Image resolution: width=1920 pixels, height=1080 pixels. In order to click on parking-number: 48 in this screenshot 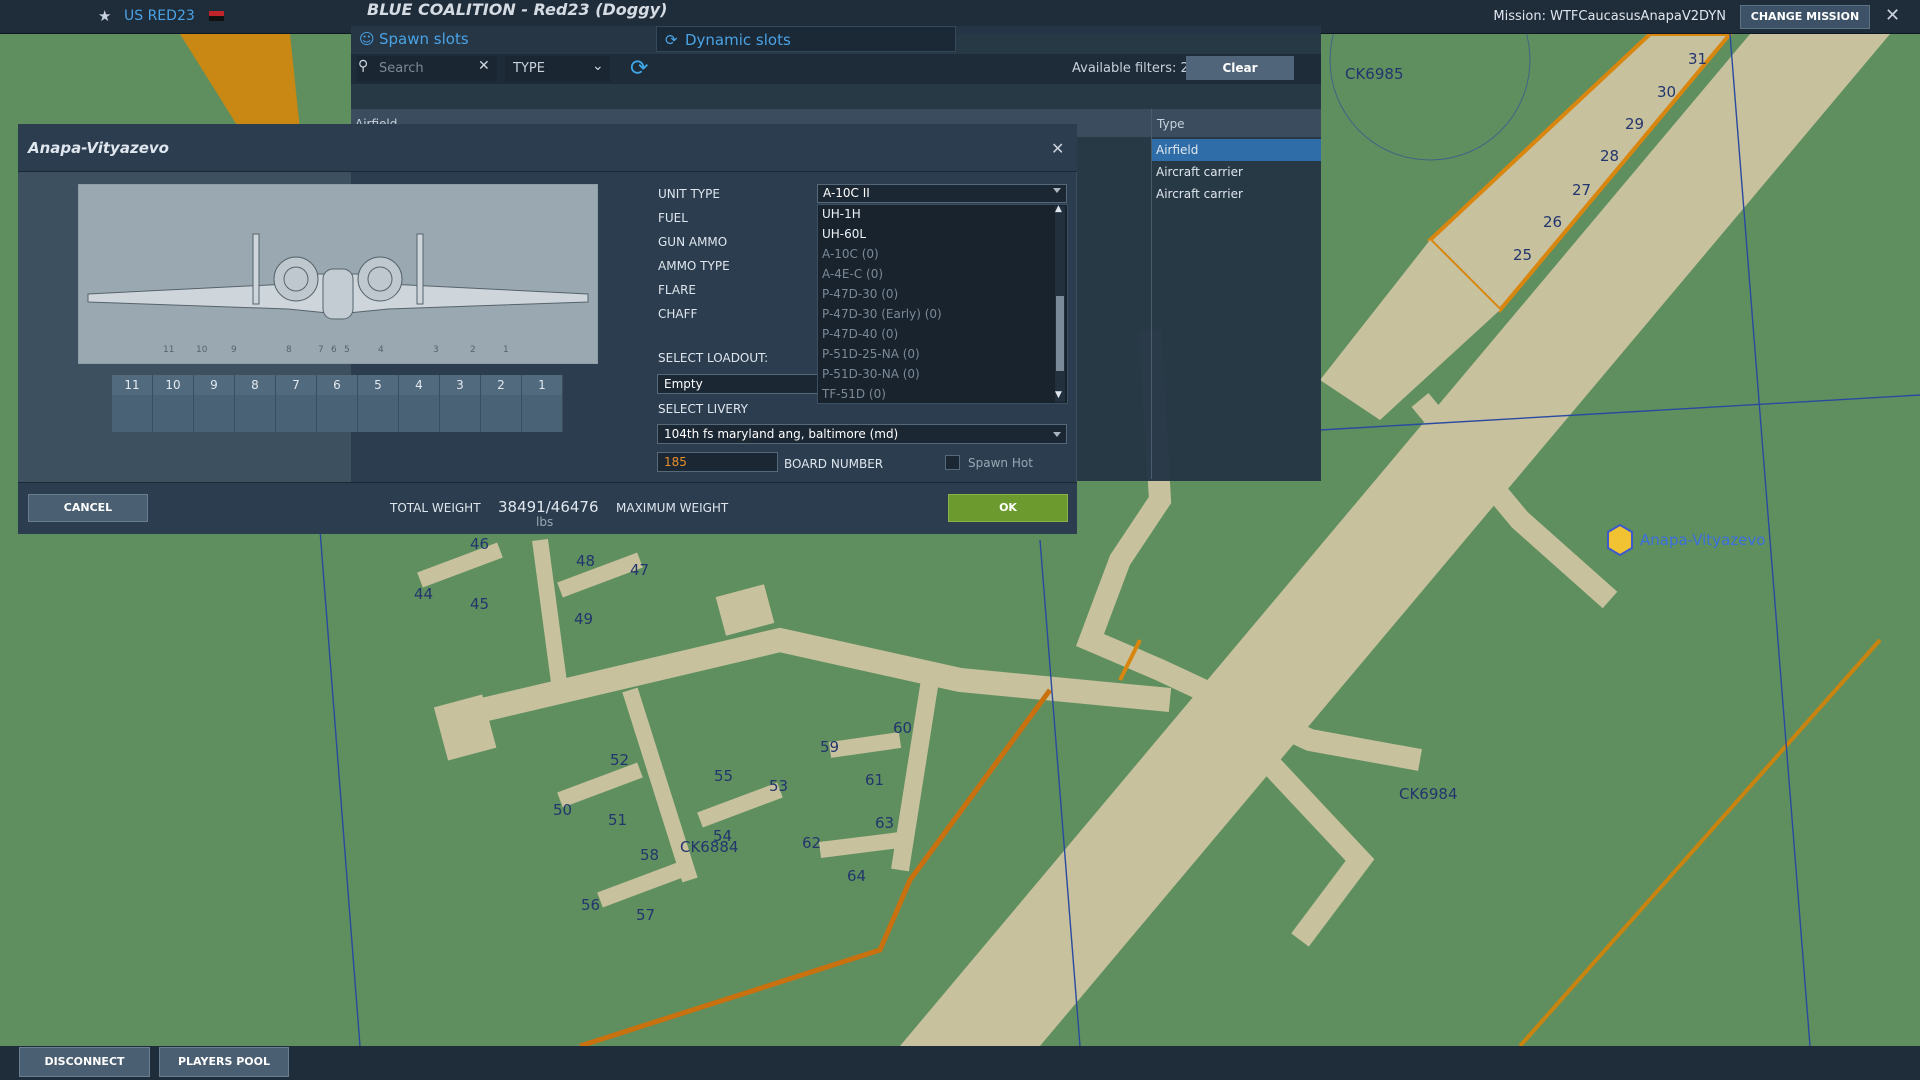, I will do `click(586, 561)`.